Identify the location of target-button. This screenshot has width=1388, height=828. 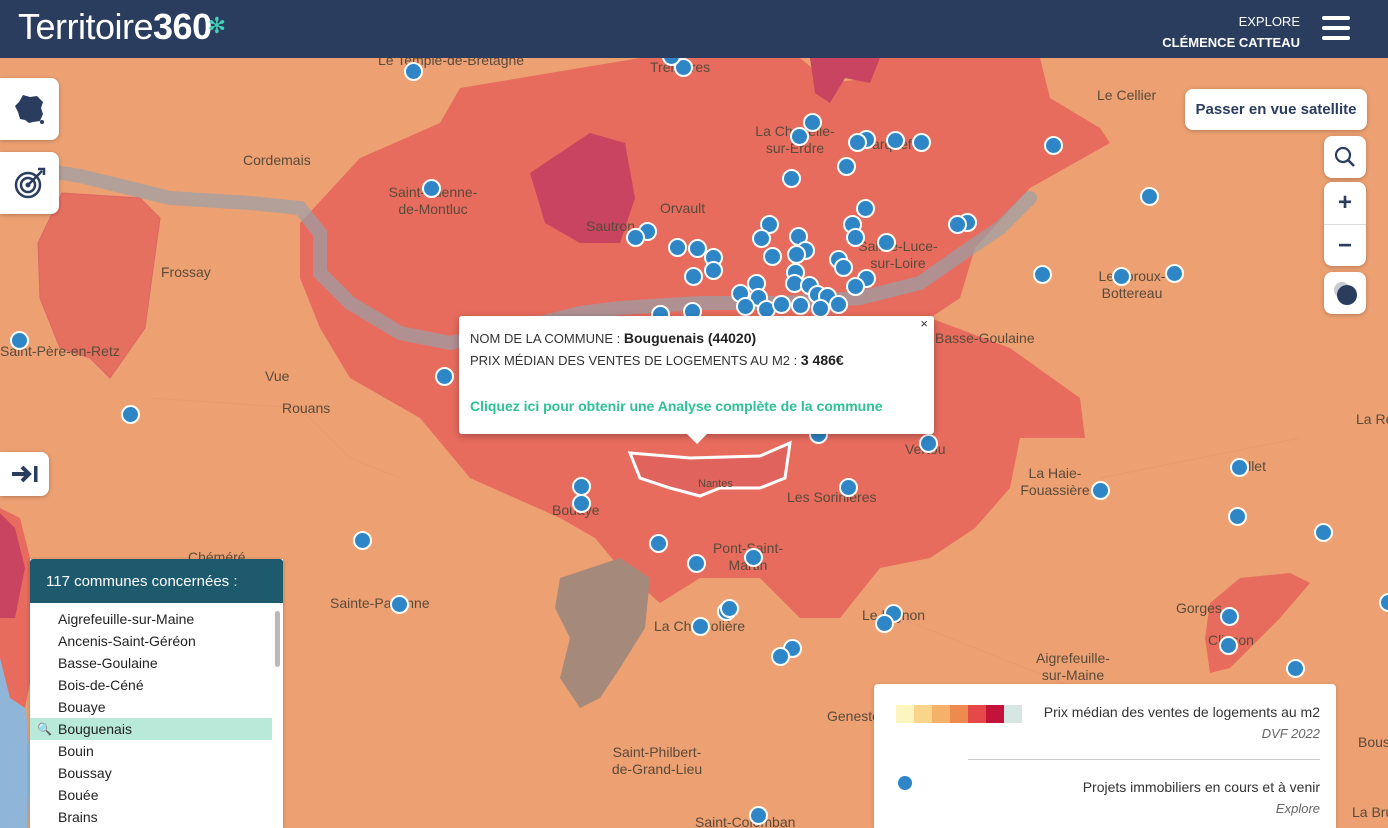
(29, 183).